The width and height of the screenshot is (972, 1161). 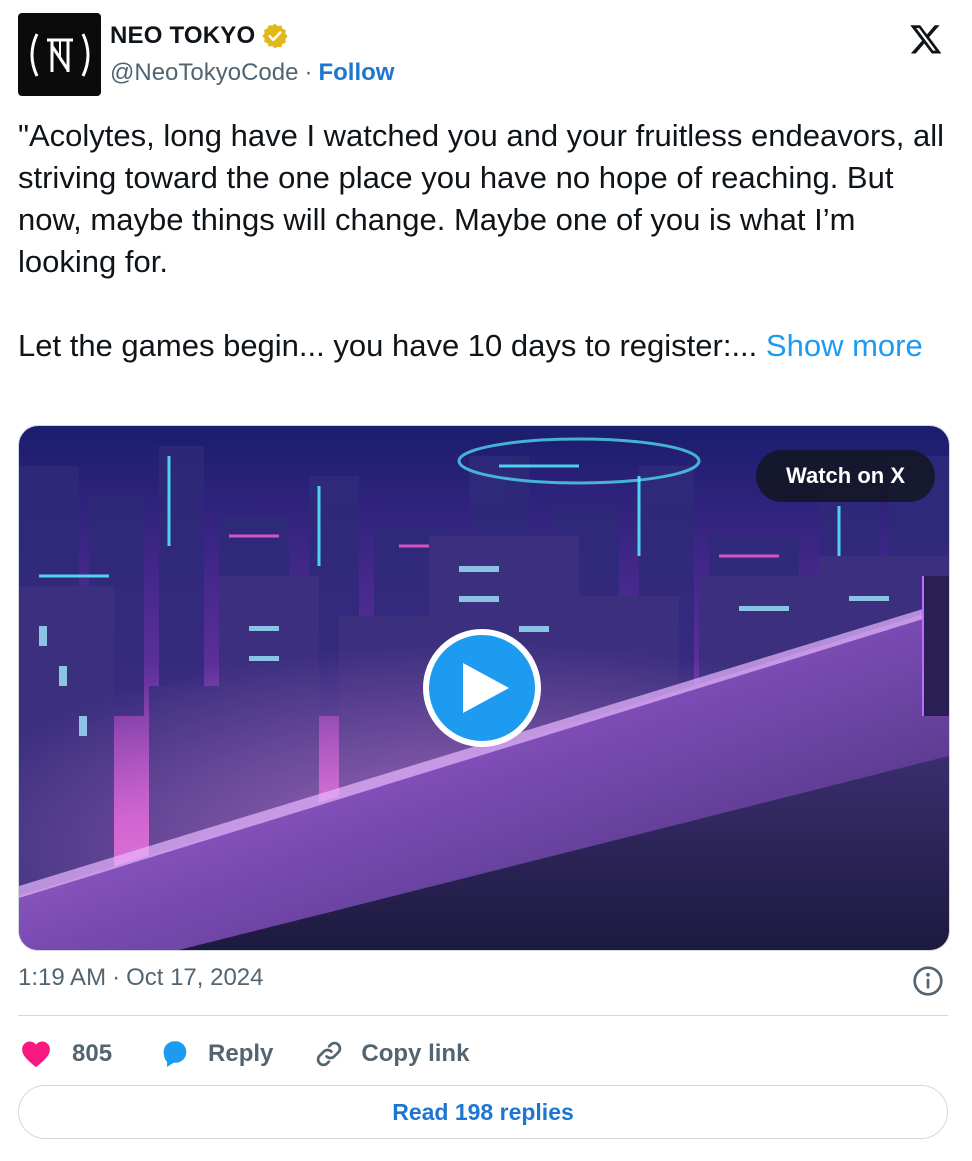 What do you see at coordinates (65, 1054) in the screenshot?
I see `like-button: 805` at bounding box center [65, 1054].